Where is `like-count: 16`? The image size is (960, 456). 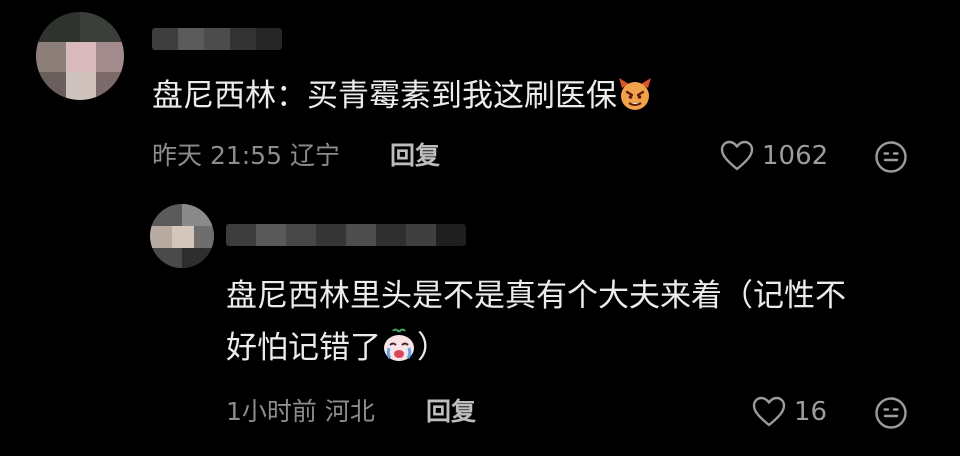
like-count: 16 is located at coordinates (811, 412).